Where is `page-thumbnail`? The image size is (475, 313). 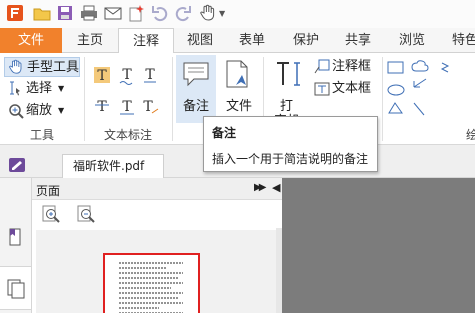
page-thumbnail is located at coordinates (151, 283).